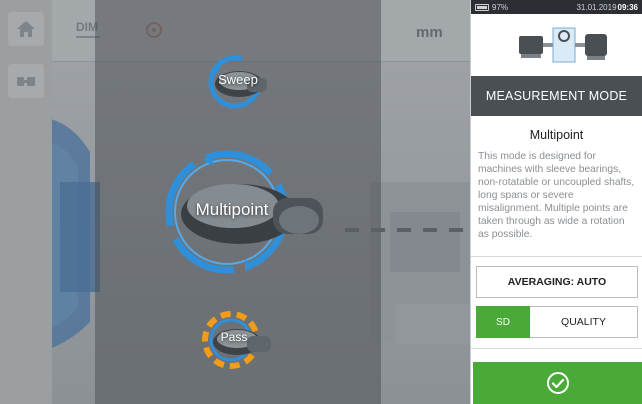 This screenshot has width=642, height=404. I want to click on sd-toggle-option: SD, so click(503, 322).